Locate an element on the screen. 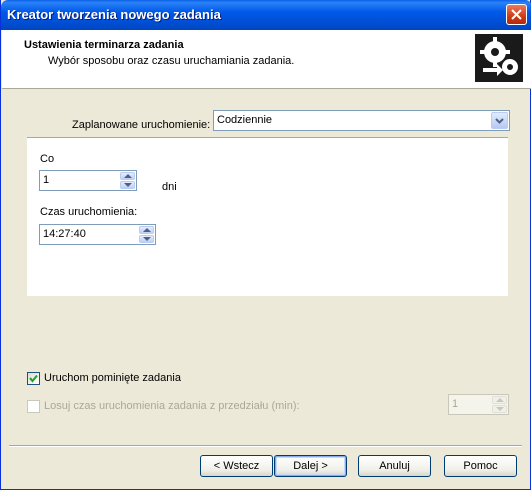 This screenshot has height=490, width=531. random-delay-checkbox is located at coordinates (33, 406).